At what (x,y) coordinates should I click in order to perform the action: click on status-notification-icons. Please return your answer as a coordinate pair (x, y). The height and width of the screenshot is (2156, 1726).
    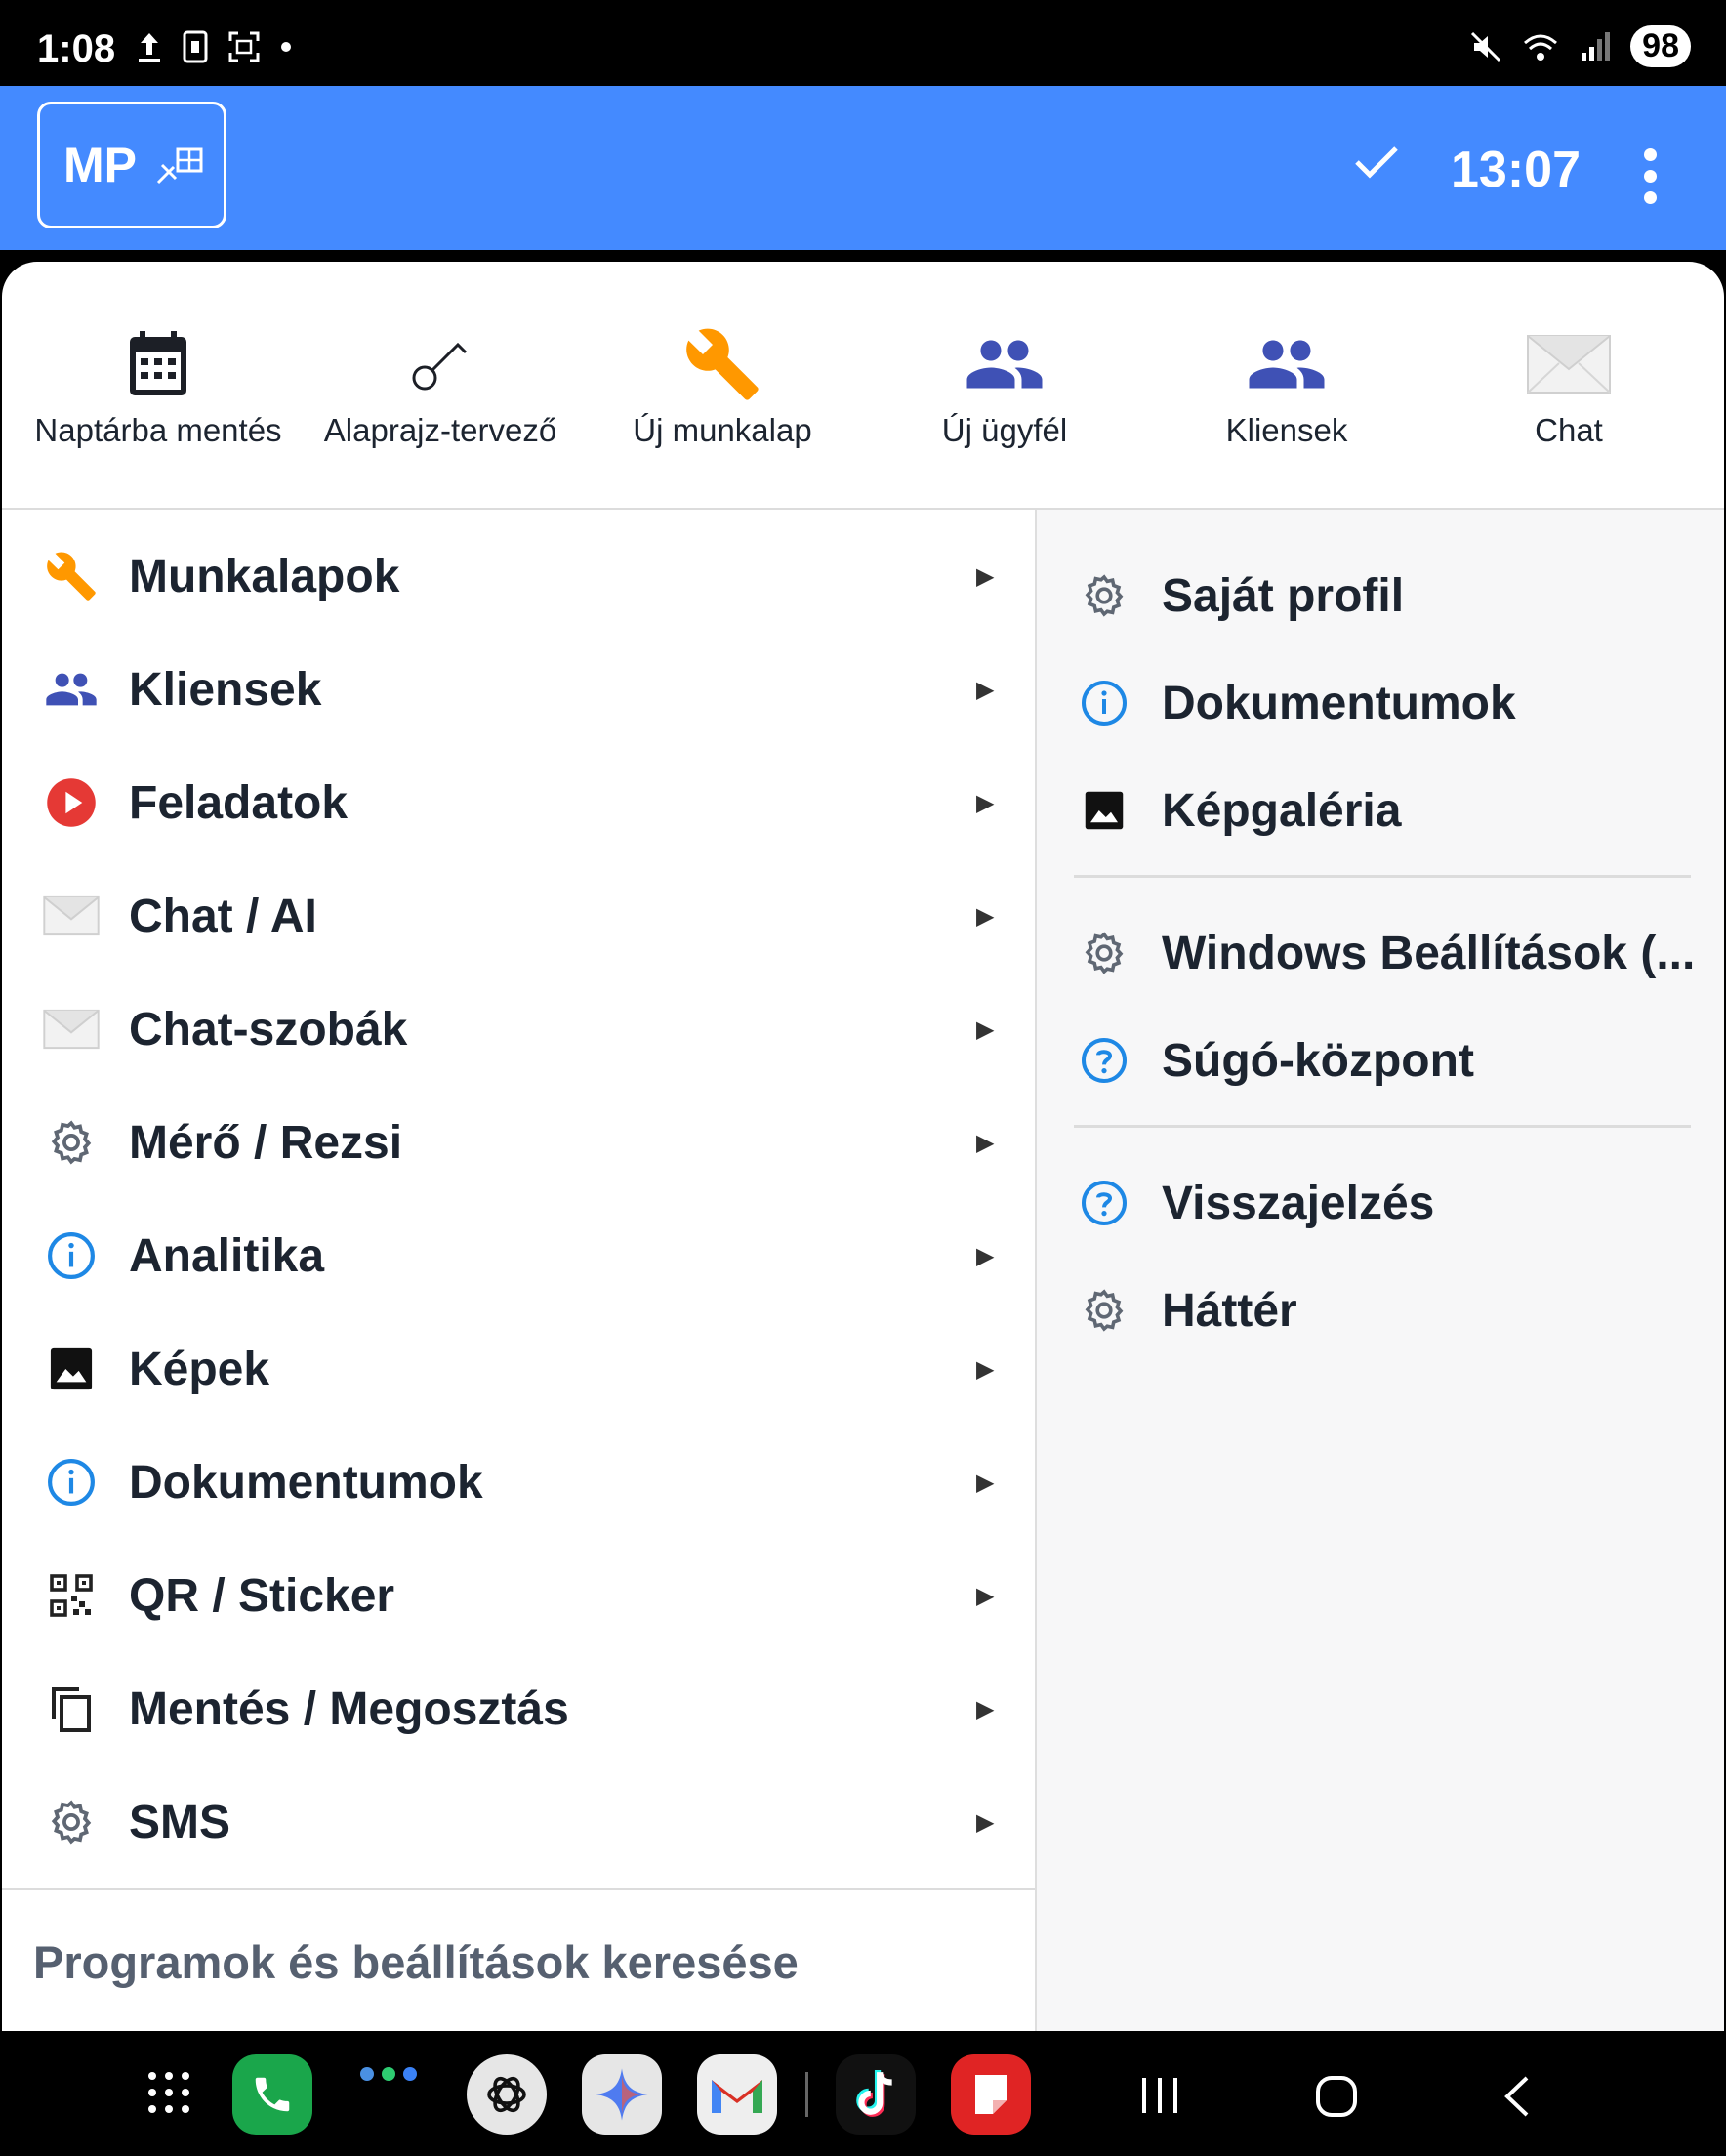
    Looking at the image, I should click on (214, 46).